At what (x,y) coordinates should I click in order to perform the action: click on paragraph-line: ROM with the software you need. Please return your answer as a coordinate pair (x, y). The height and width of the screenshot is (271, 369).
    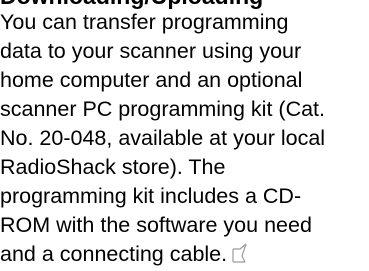
    Looking at the image, I should click on (156, 225).